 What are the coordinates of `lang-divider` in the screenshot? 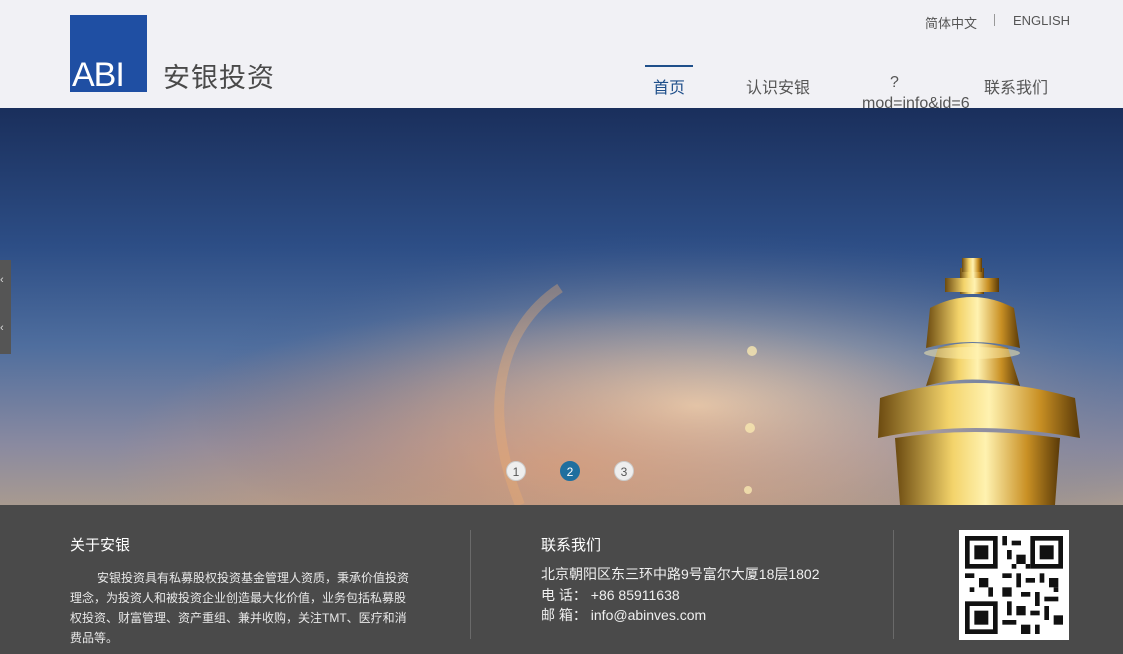 It's located at (994, 20).